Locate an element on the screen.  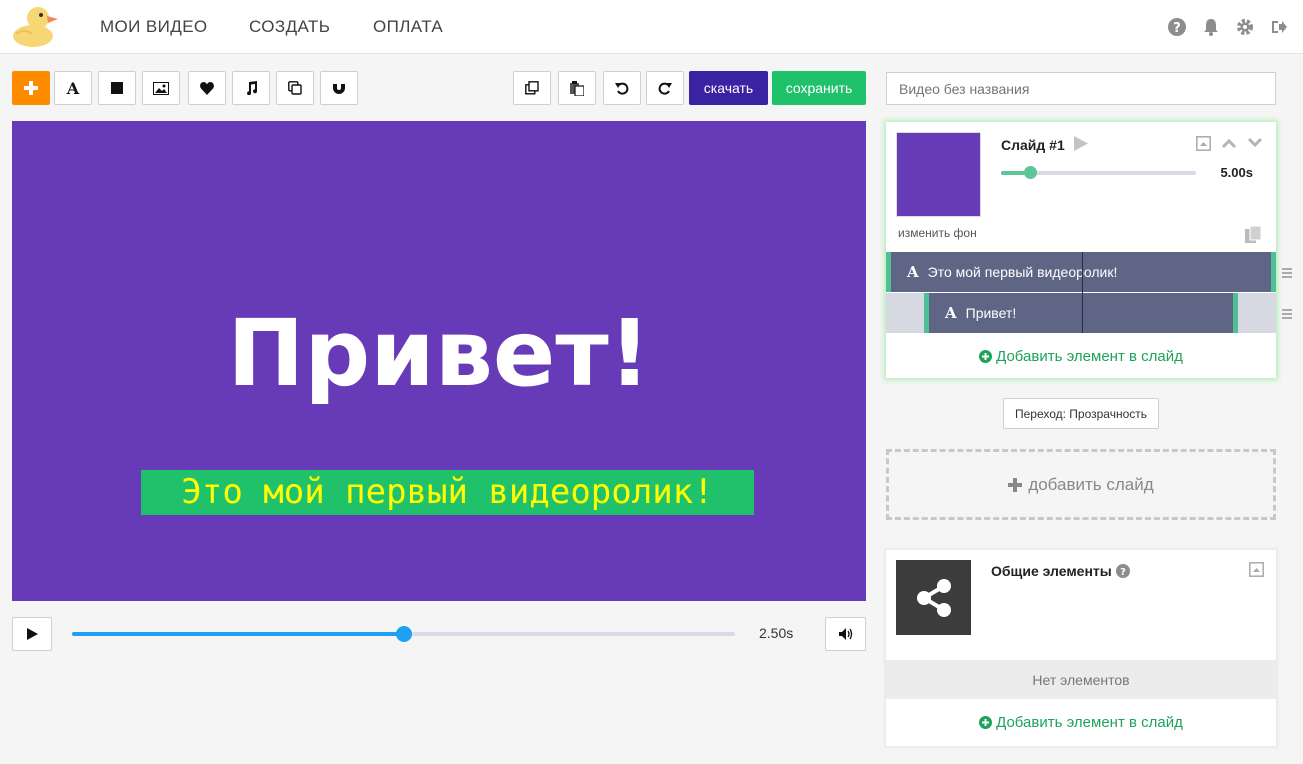
duration-handle is located at coordinates (1031, 172).